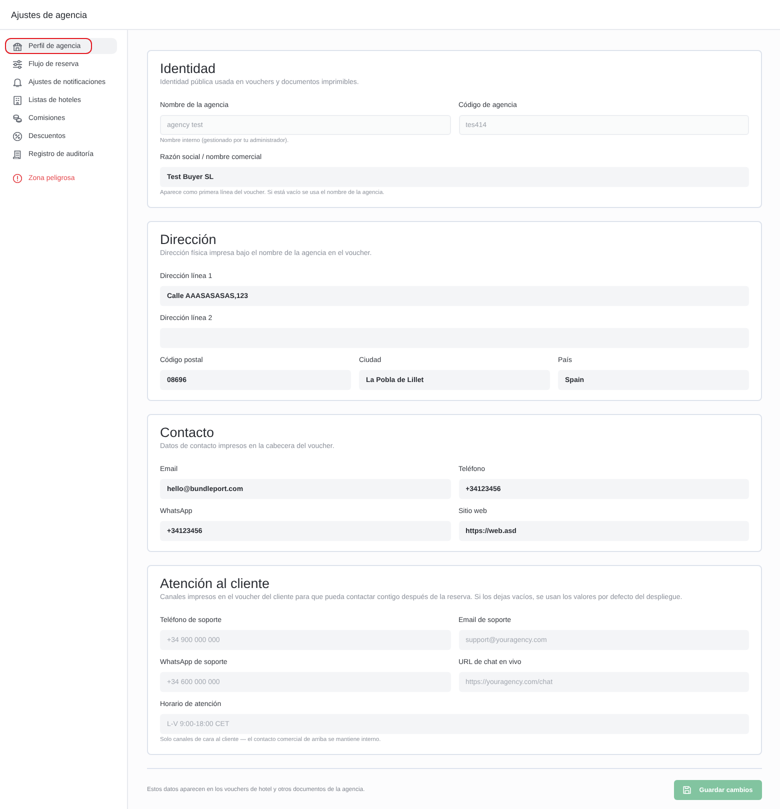  What do you see at coordinates (17, 136) in the screenshot?
I see `percent-icon` at bounding box center [17, 136].